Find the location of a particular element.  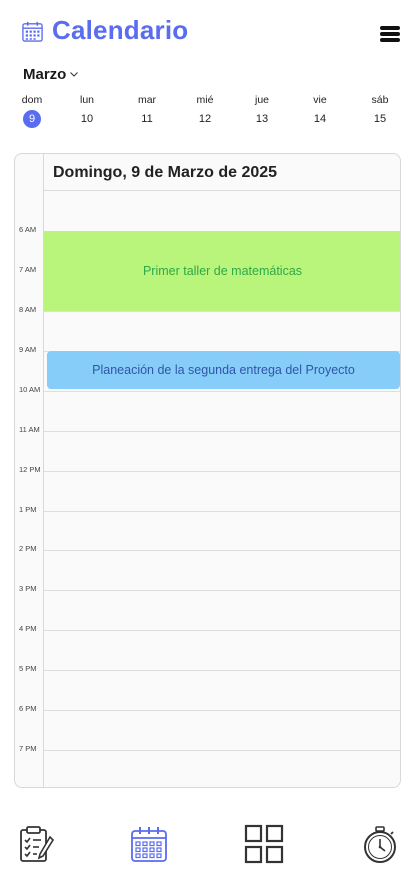

hour-label: 11 AM is located at coordinates (29, 429).